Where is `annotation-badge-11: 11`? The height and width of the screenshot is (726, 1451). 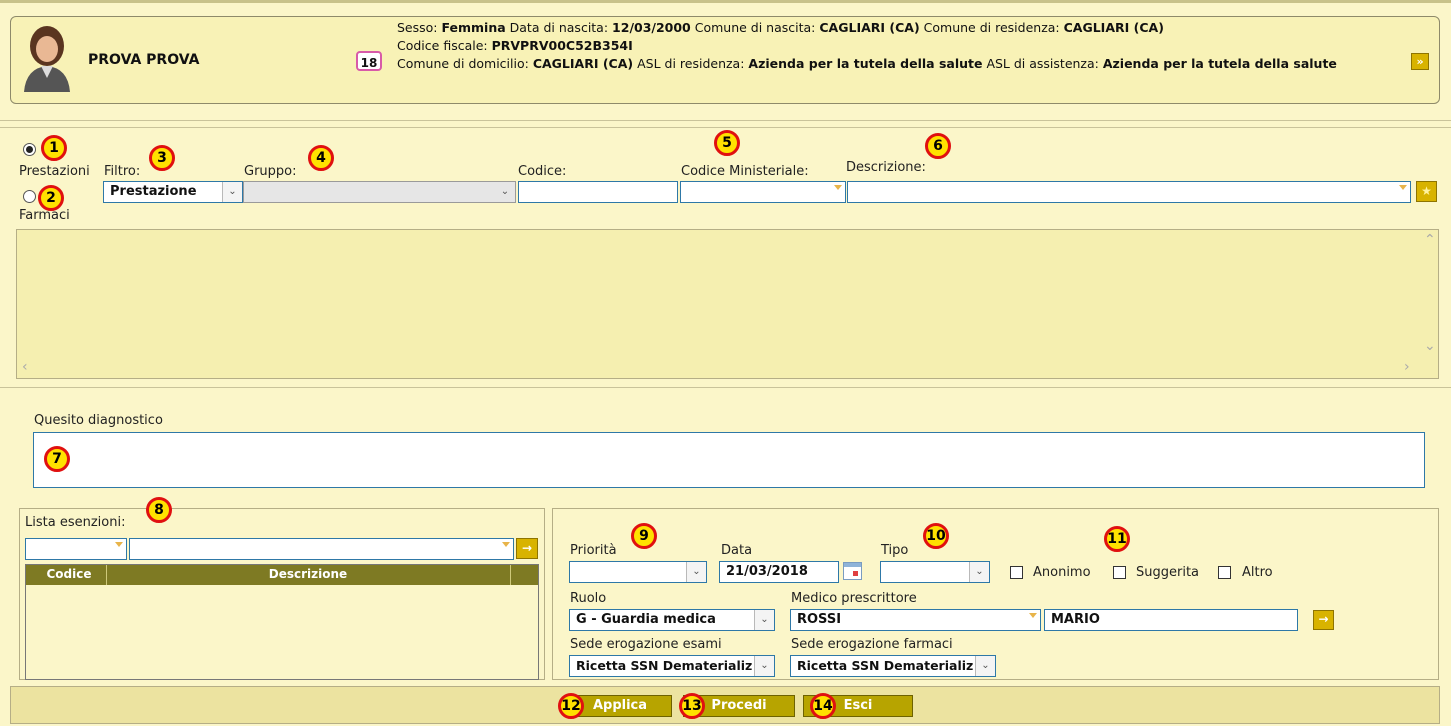
annotation-badge-11: 11 is located at coordinates (1117, 539).